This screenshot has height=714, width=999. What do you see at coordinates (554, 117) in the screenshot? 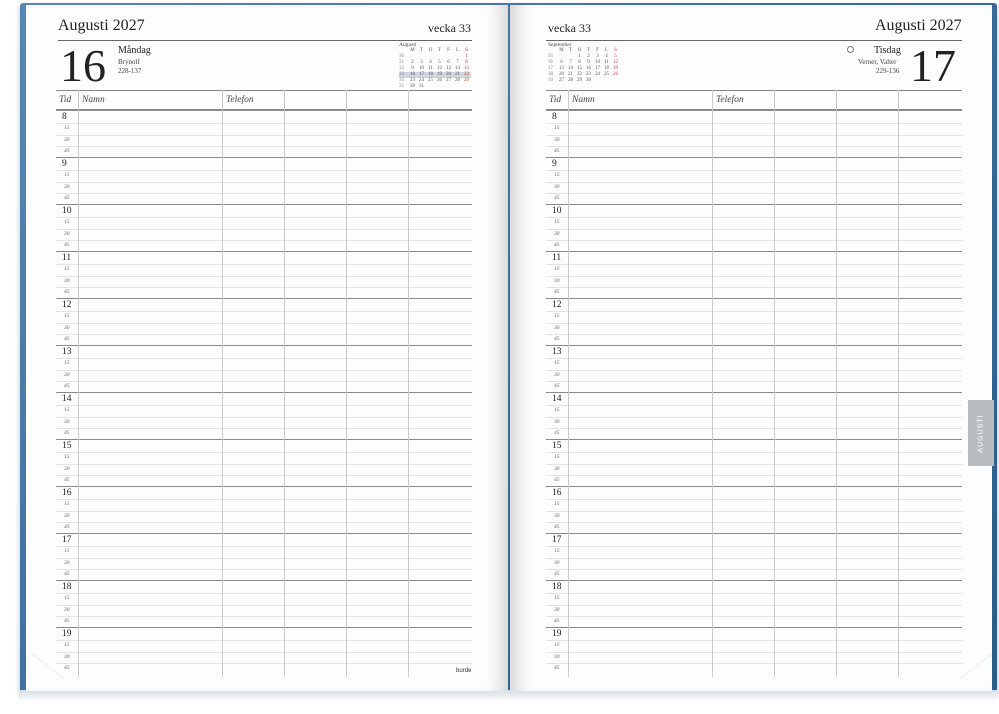
I see `hour-label: 8` at bounding box center [554, 117].